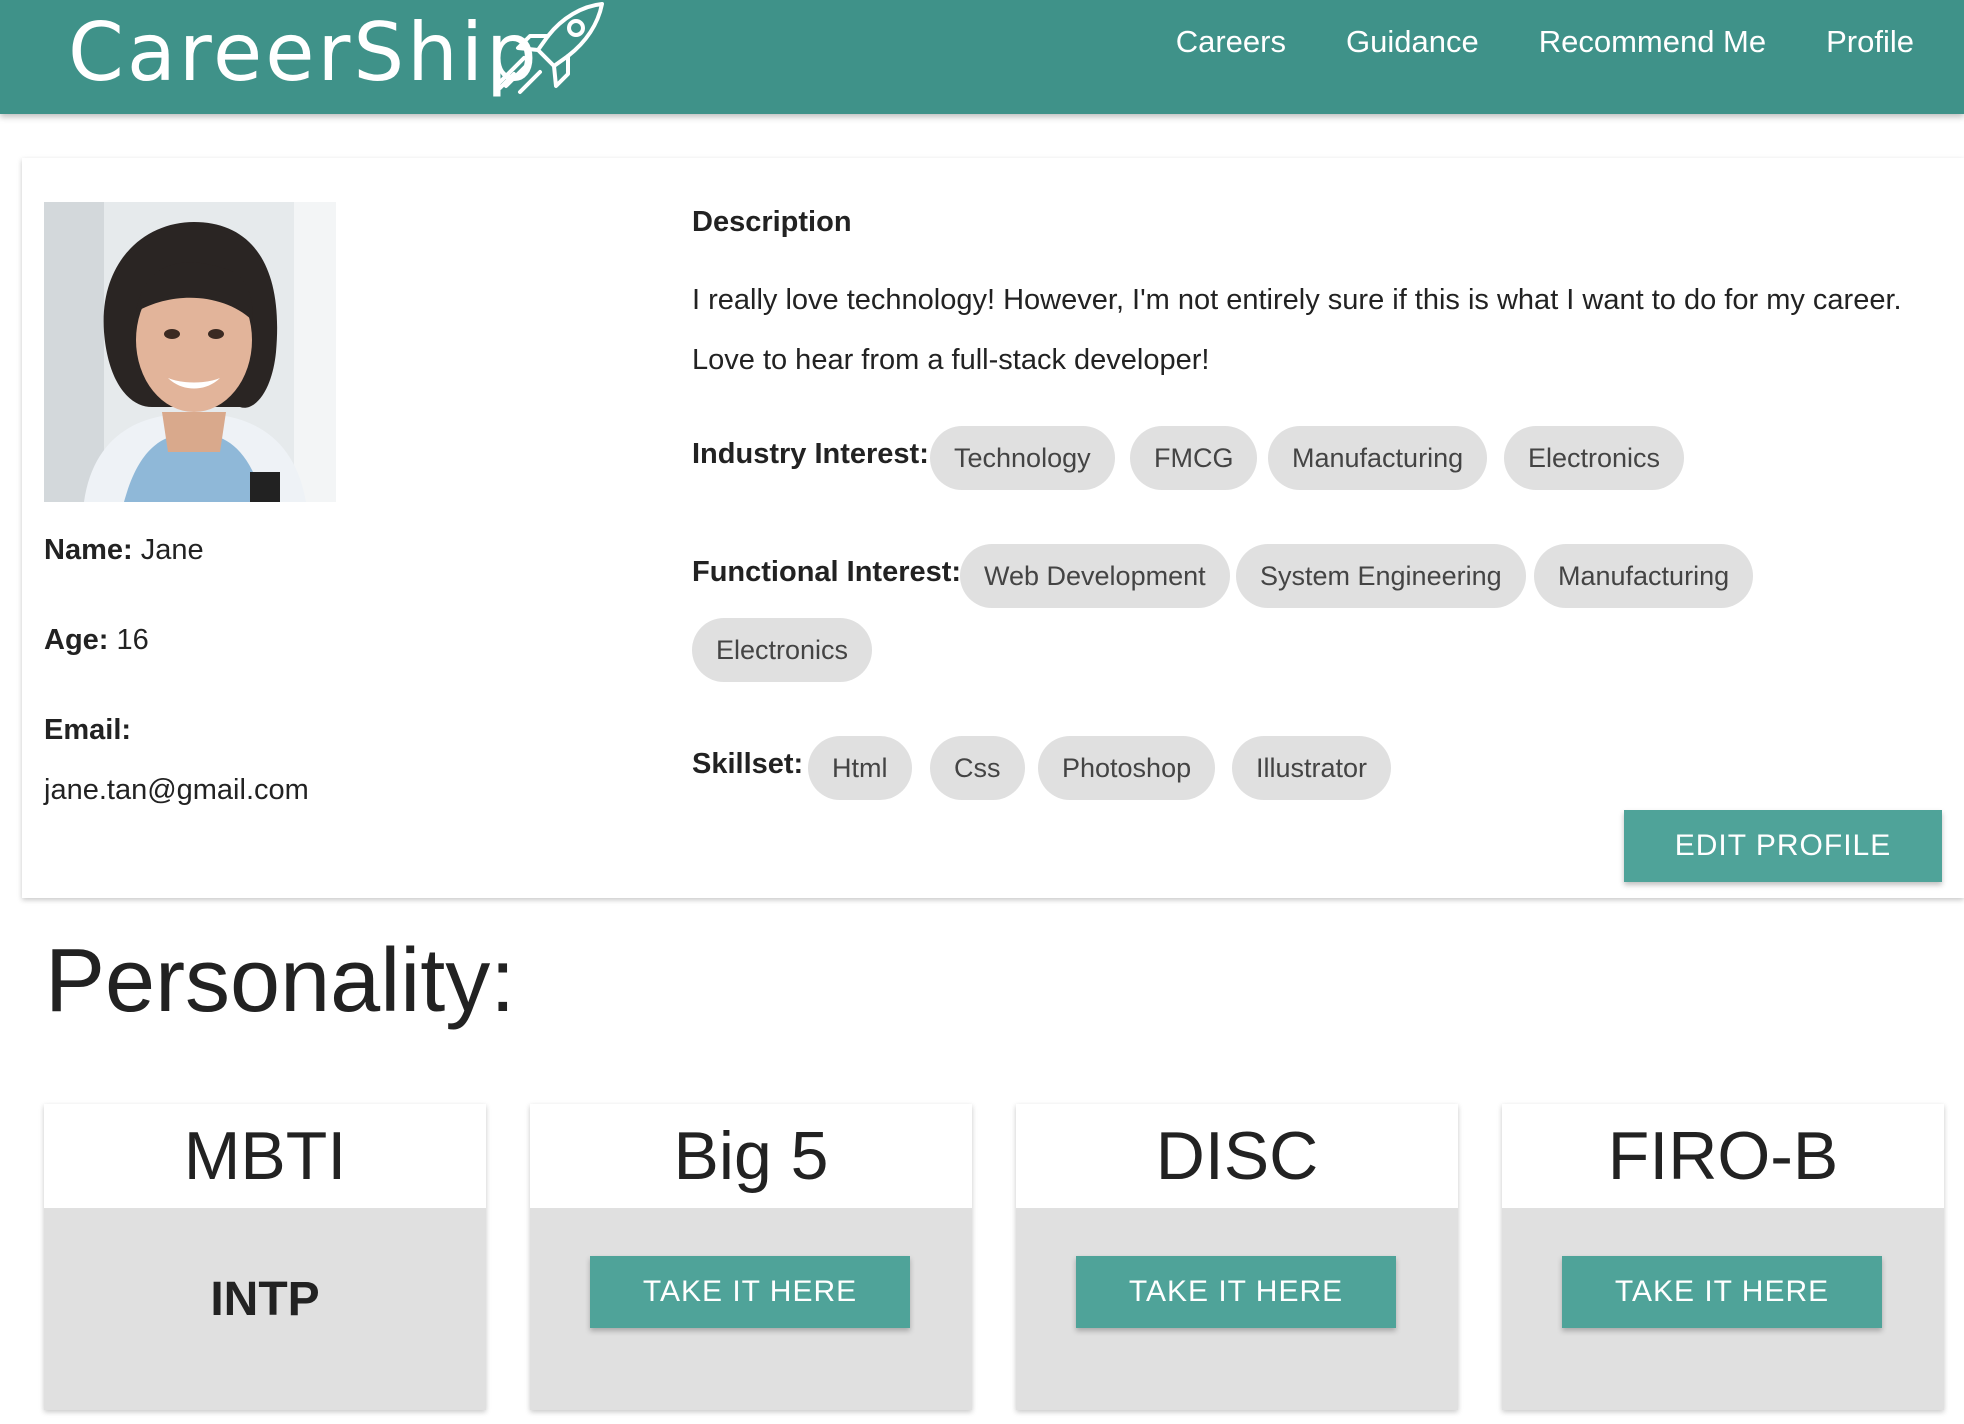 The height and width of the screenshot is (1424, 1964). I want to click on firob-card: FIRO-B TAKE IT HERE, so click(1723, 1257).